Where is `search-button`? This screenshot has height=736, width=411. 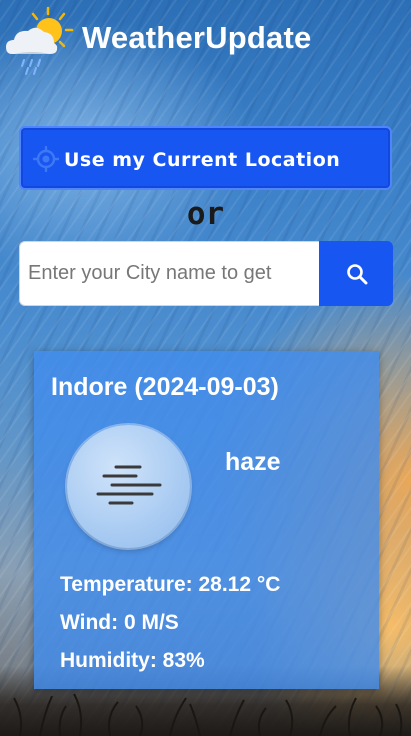 search-button is located at coordinates (356, 273).